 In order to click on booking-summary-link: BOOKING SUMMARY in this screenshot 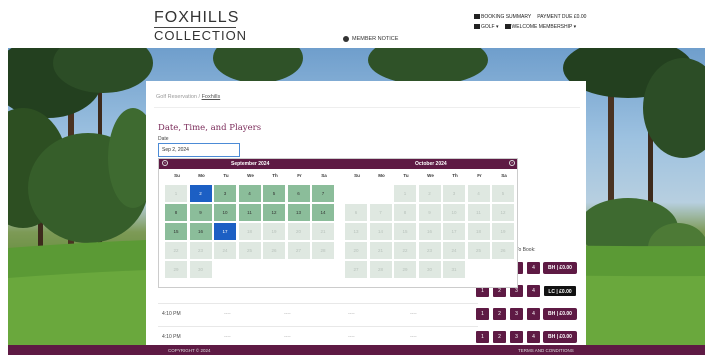, I will do `click(502, 17)`.